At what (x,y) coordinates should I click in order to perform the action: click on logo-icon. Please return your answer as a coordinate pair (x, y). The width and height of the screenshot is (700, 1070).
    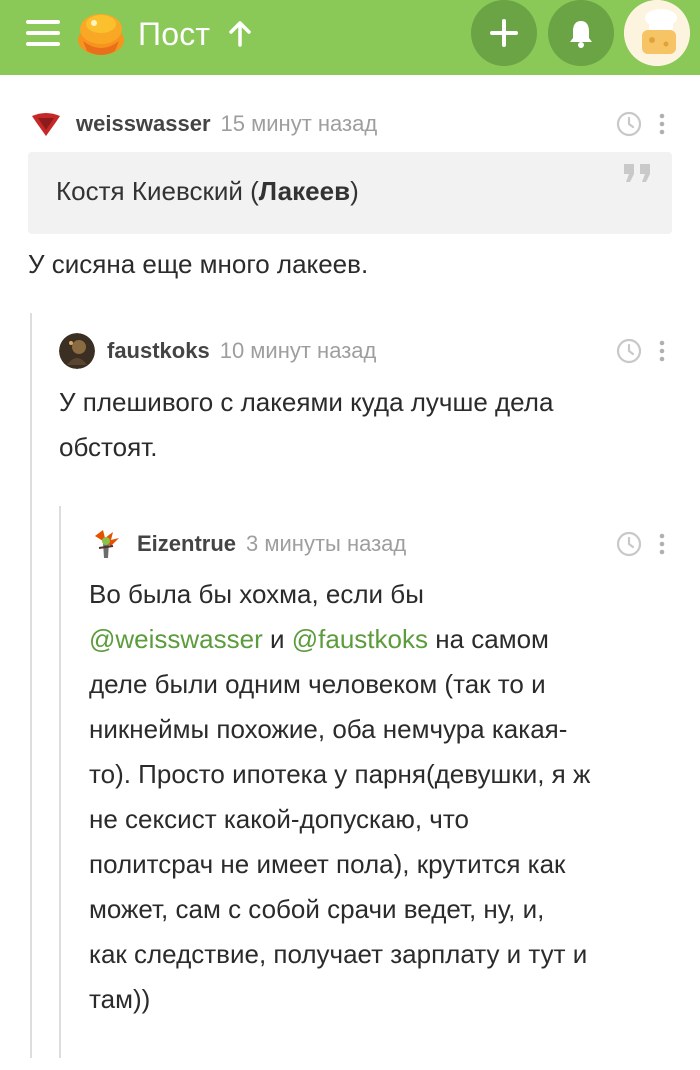
    Looking at the image, I should click on (101, 33).